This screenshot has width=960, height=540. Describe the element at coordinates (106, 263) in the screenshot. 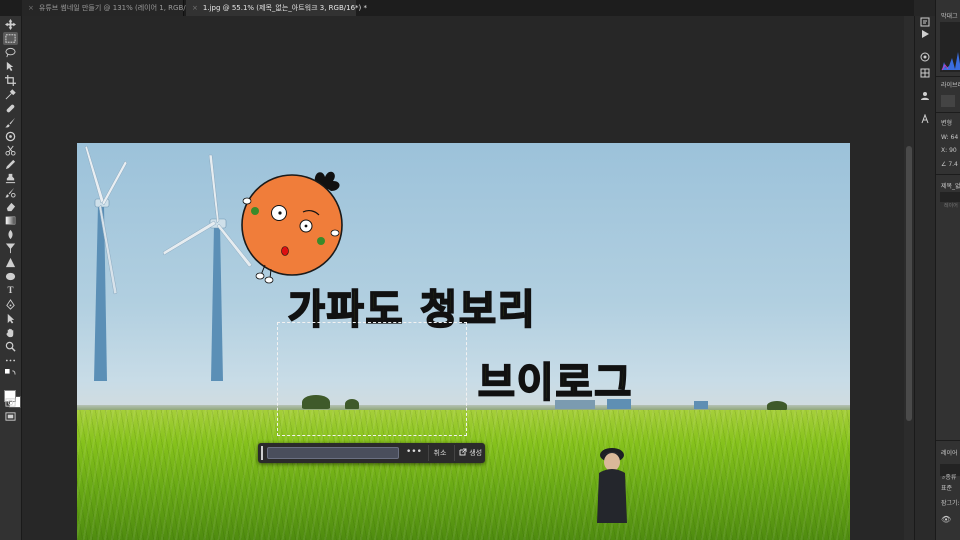

I see `wind-turbine-left` at that location.